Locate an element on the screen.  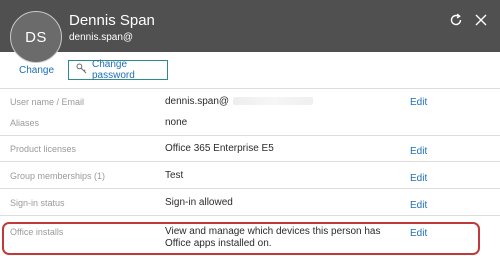
row-label: User name / Email is located at coordinates (47, 102).